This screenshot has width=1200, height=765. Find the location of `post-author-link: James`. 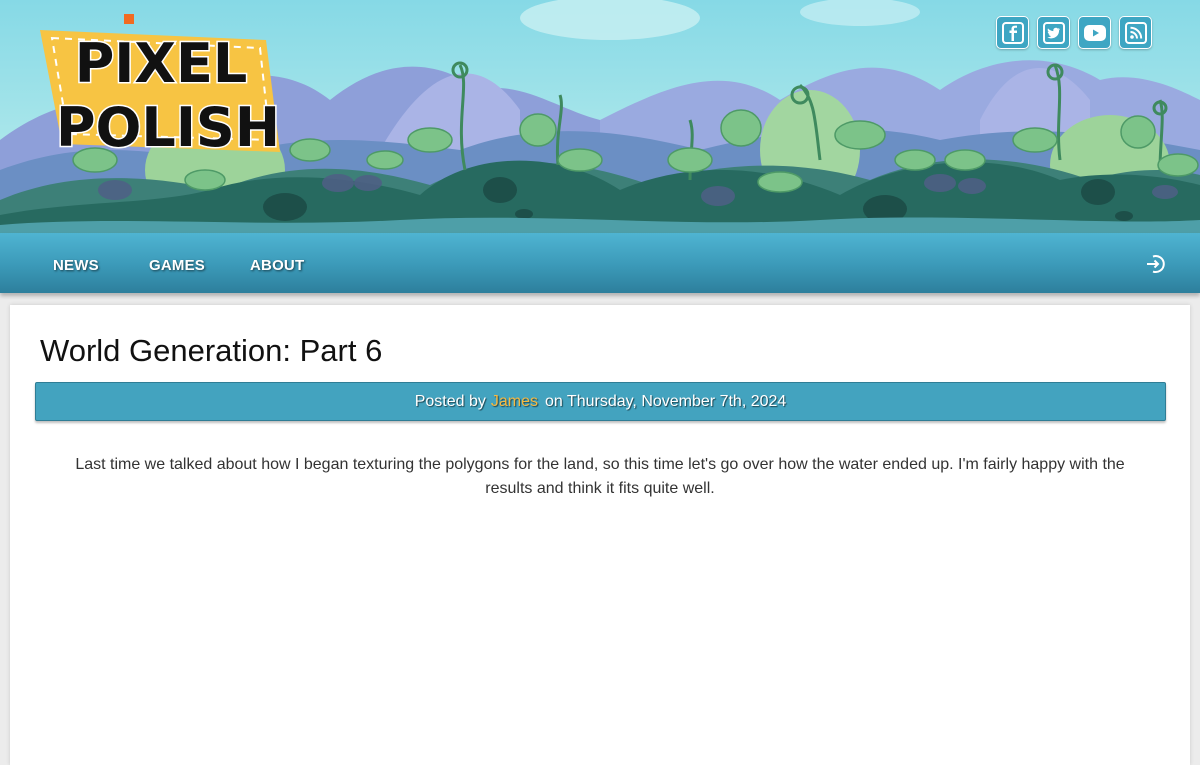

post-author-link: James is located at coordinates (514, 402).